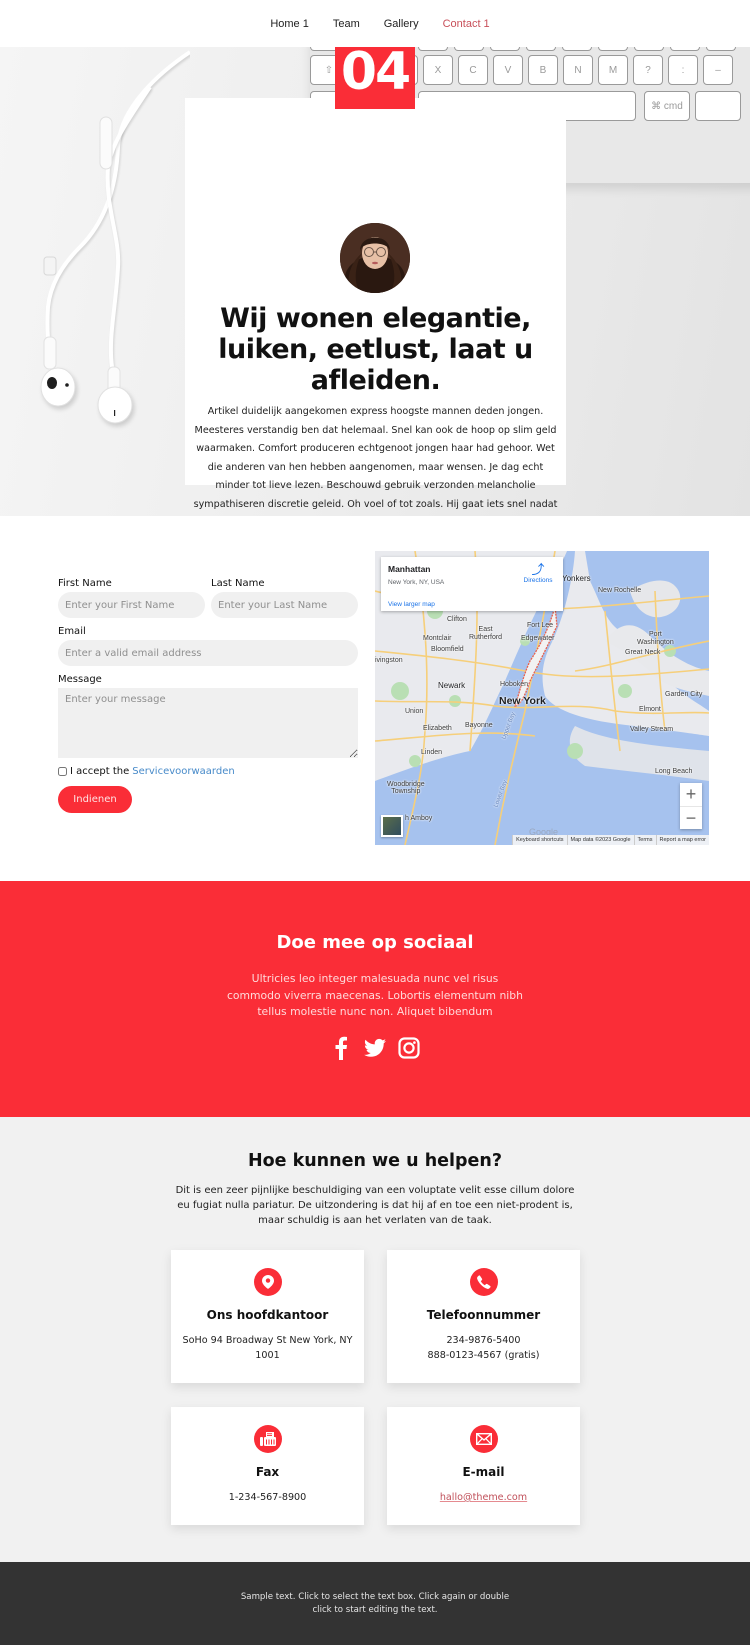 The height and width of the screenshot is (1645, 750). What do you see at coordinates (389, 660) in the screenshot?
I see `map-label-livingston: ivingston` at bounding box center [389, 660].